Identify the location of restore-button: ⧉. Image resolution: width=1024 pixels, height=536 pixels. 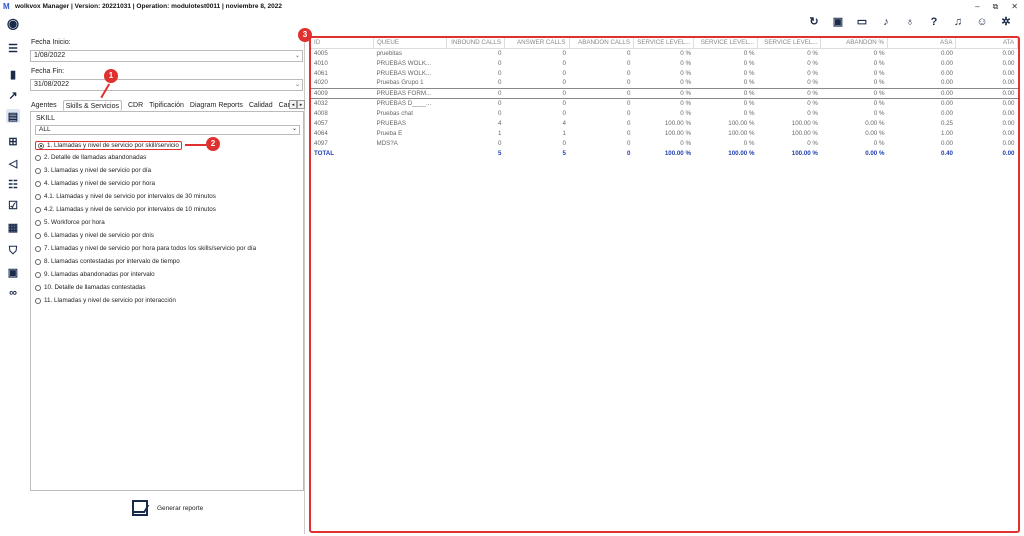
(996, 6).